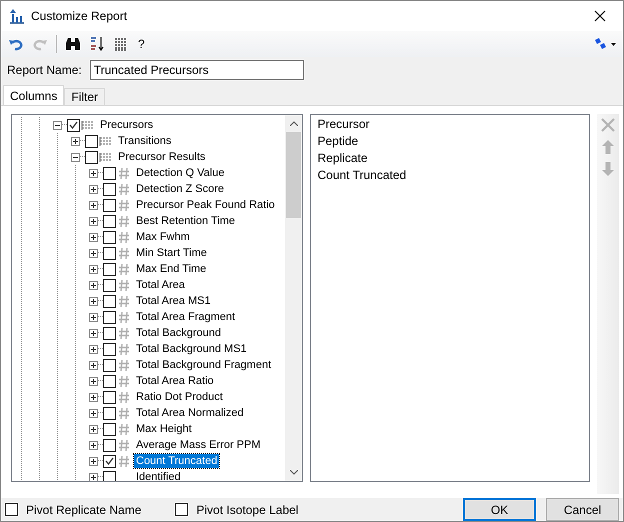 The height and width of the screenshot is (522, 624). I want to click on delete-icon, so click(608, 125).